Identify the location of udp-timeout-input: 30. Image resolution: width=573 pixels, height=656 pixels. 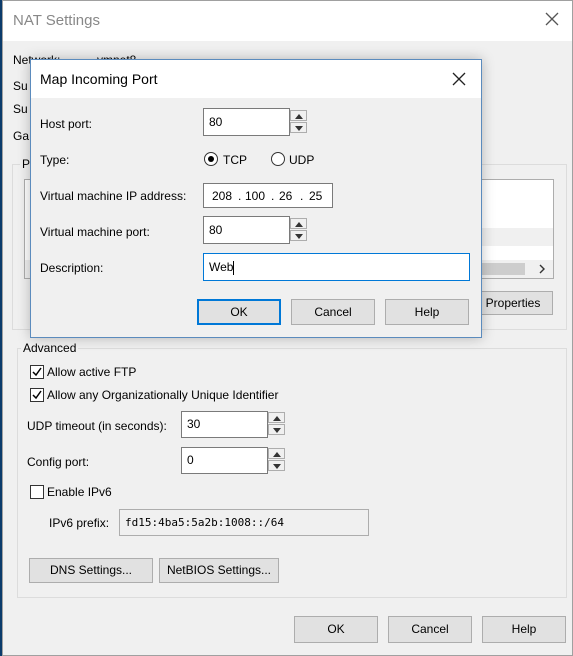
(224, 424).